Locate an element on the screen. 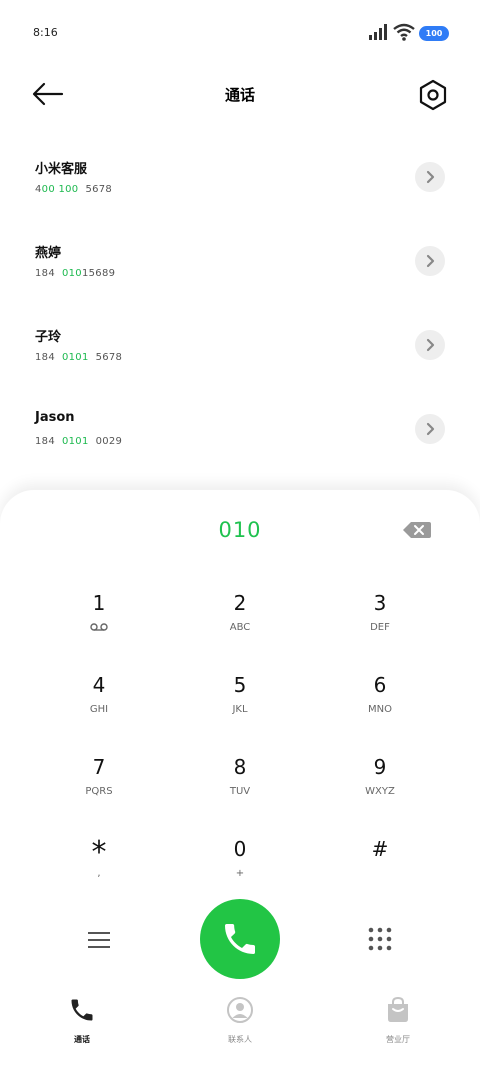  contact-number: 400 100 5678 is located at coordinates (73, 189).